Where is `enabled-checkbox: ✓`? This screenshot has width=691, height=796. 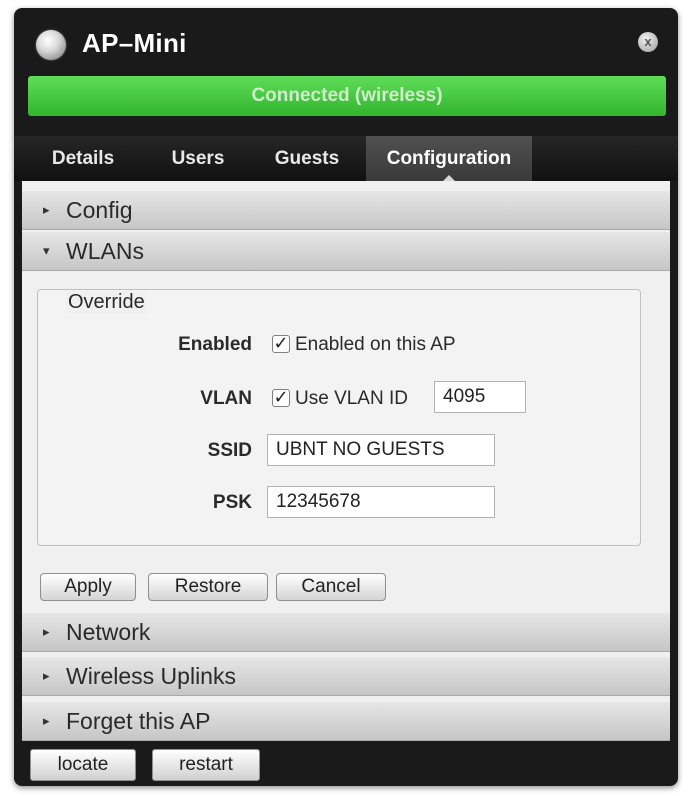
enabled-checkbox: ✓ is located at coordinates (281, 343).